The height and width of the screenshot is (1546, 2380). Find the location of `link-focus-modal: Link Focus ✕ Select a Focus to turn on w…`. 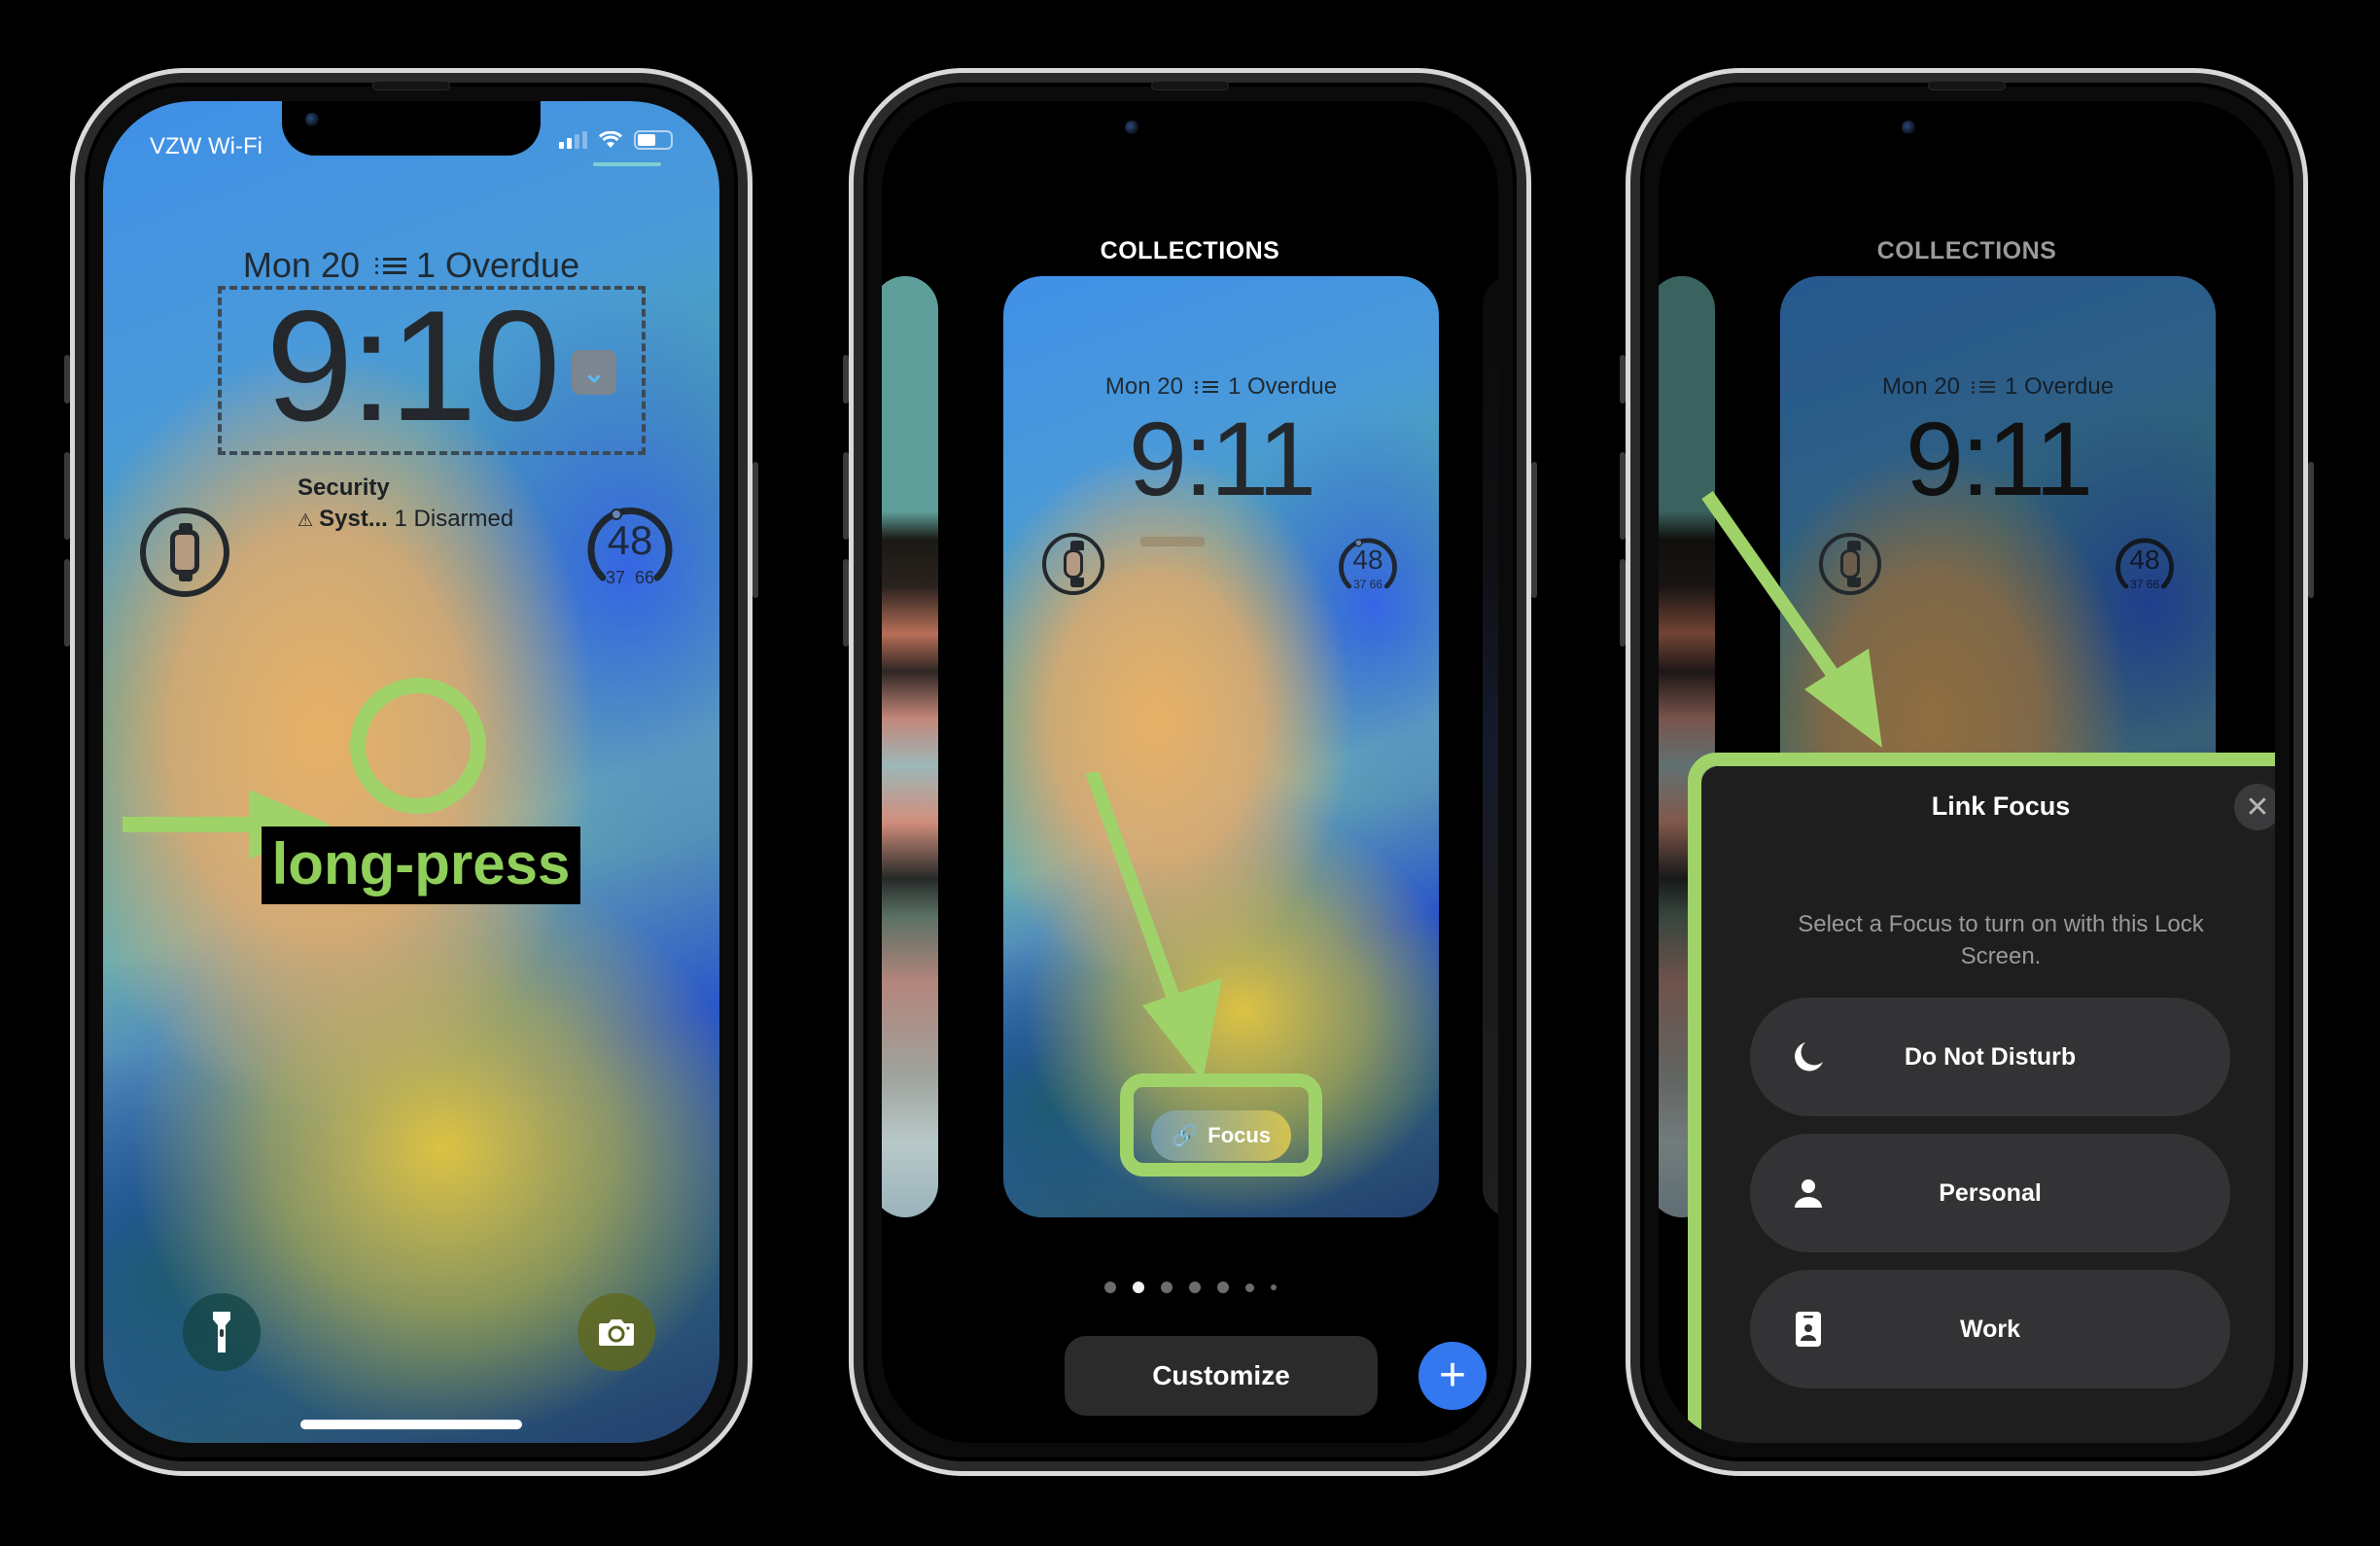

link-focus-modal: Link Focus ✕ Select a Focus to turn on w… is located at coordinates (1988, 1104).